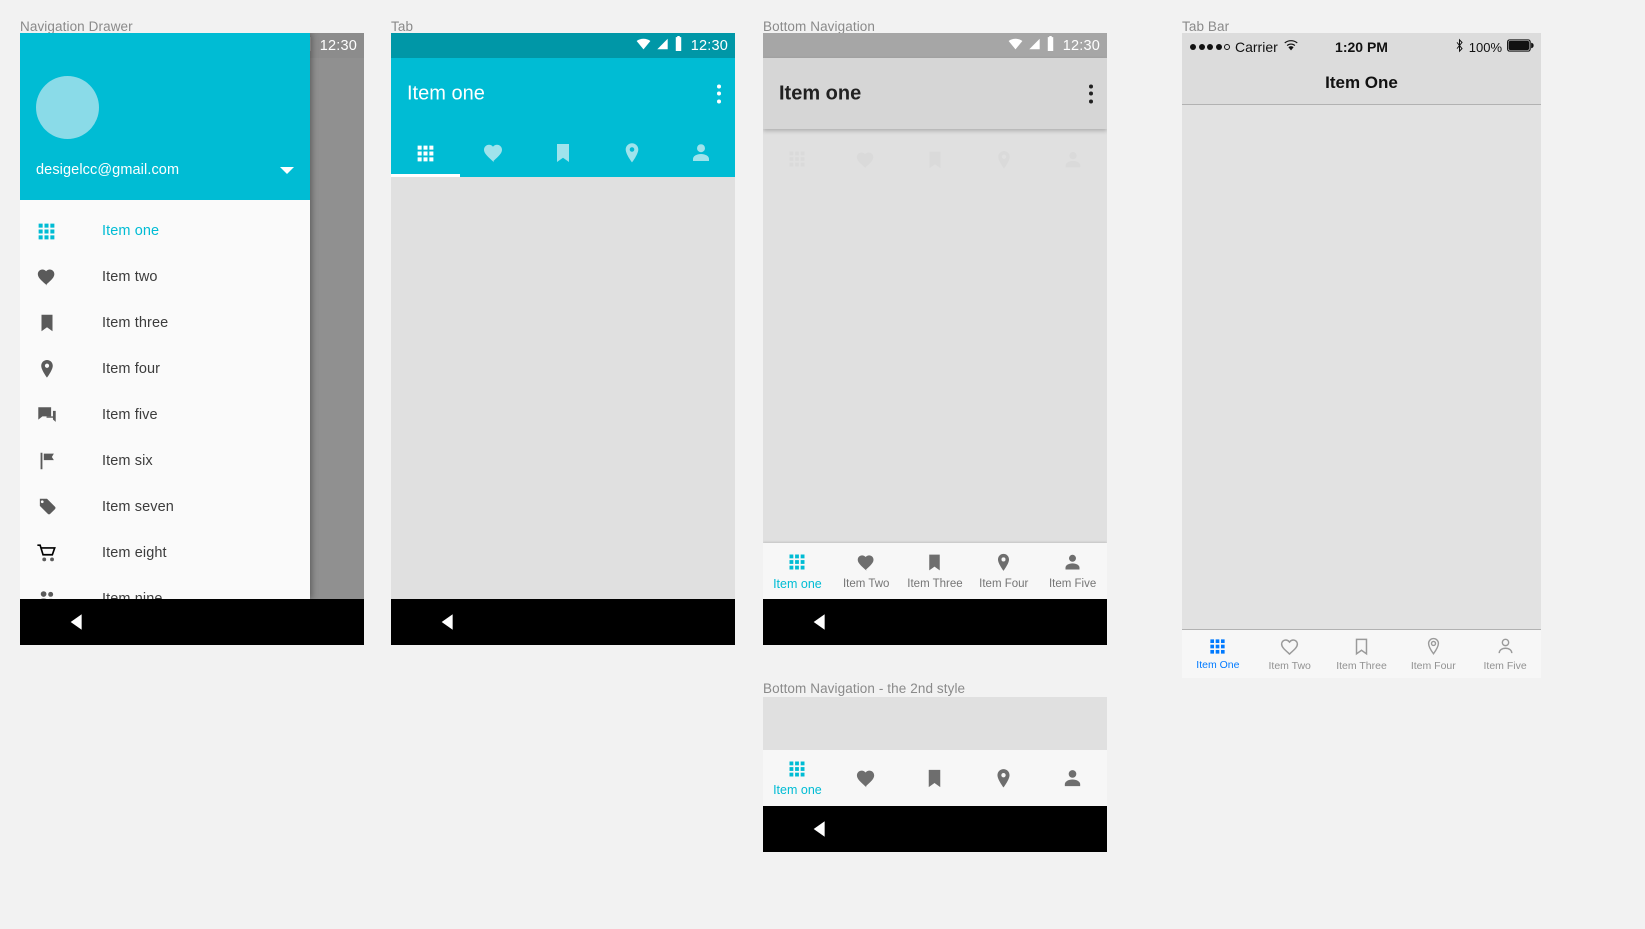 This screenshot has height=929, width=1645. Describe the element at coordinates (1505, 654) in the screenshot. I see `ios-tab-item-five: Item Five` at that location.